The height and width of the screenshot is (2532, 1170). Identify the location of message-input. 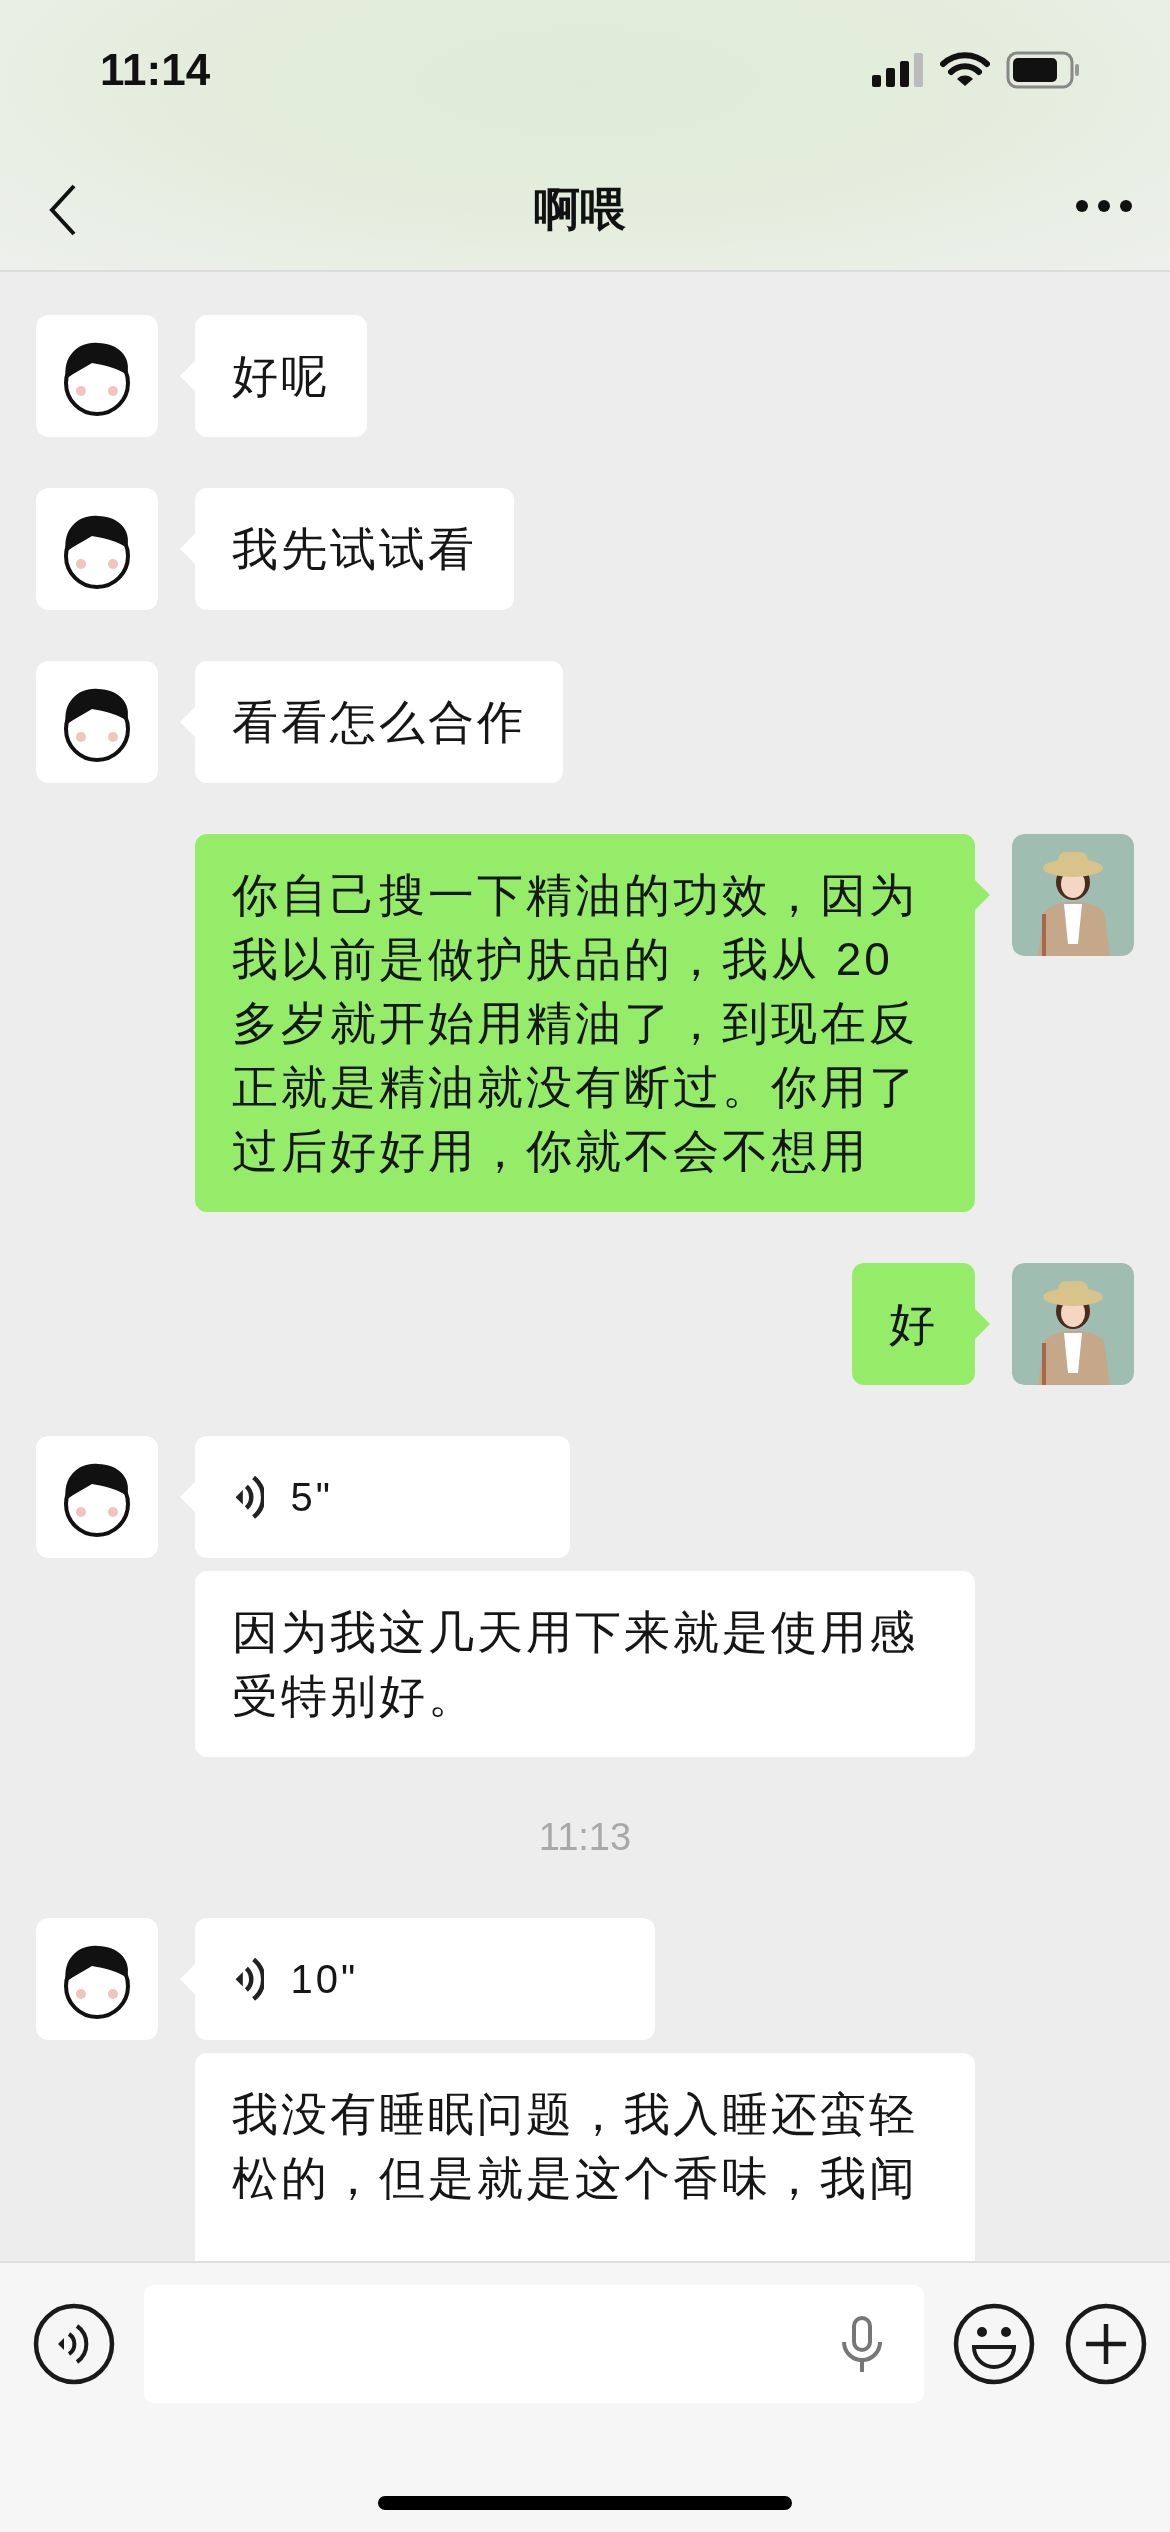
(534, 2344).